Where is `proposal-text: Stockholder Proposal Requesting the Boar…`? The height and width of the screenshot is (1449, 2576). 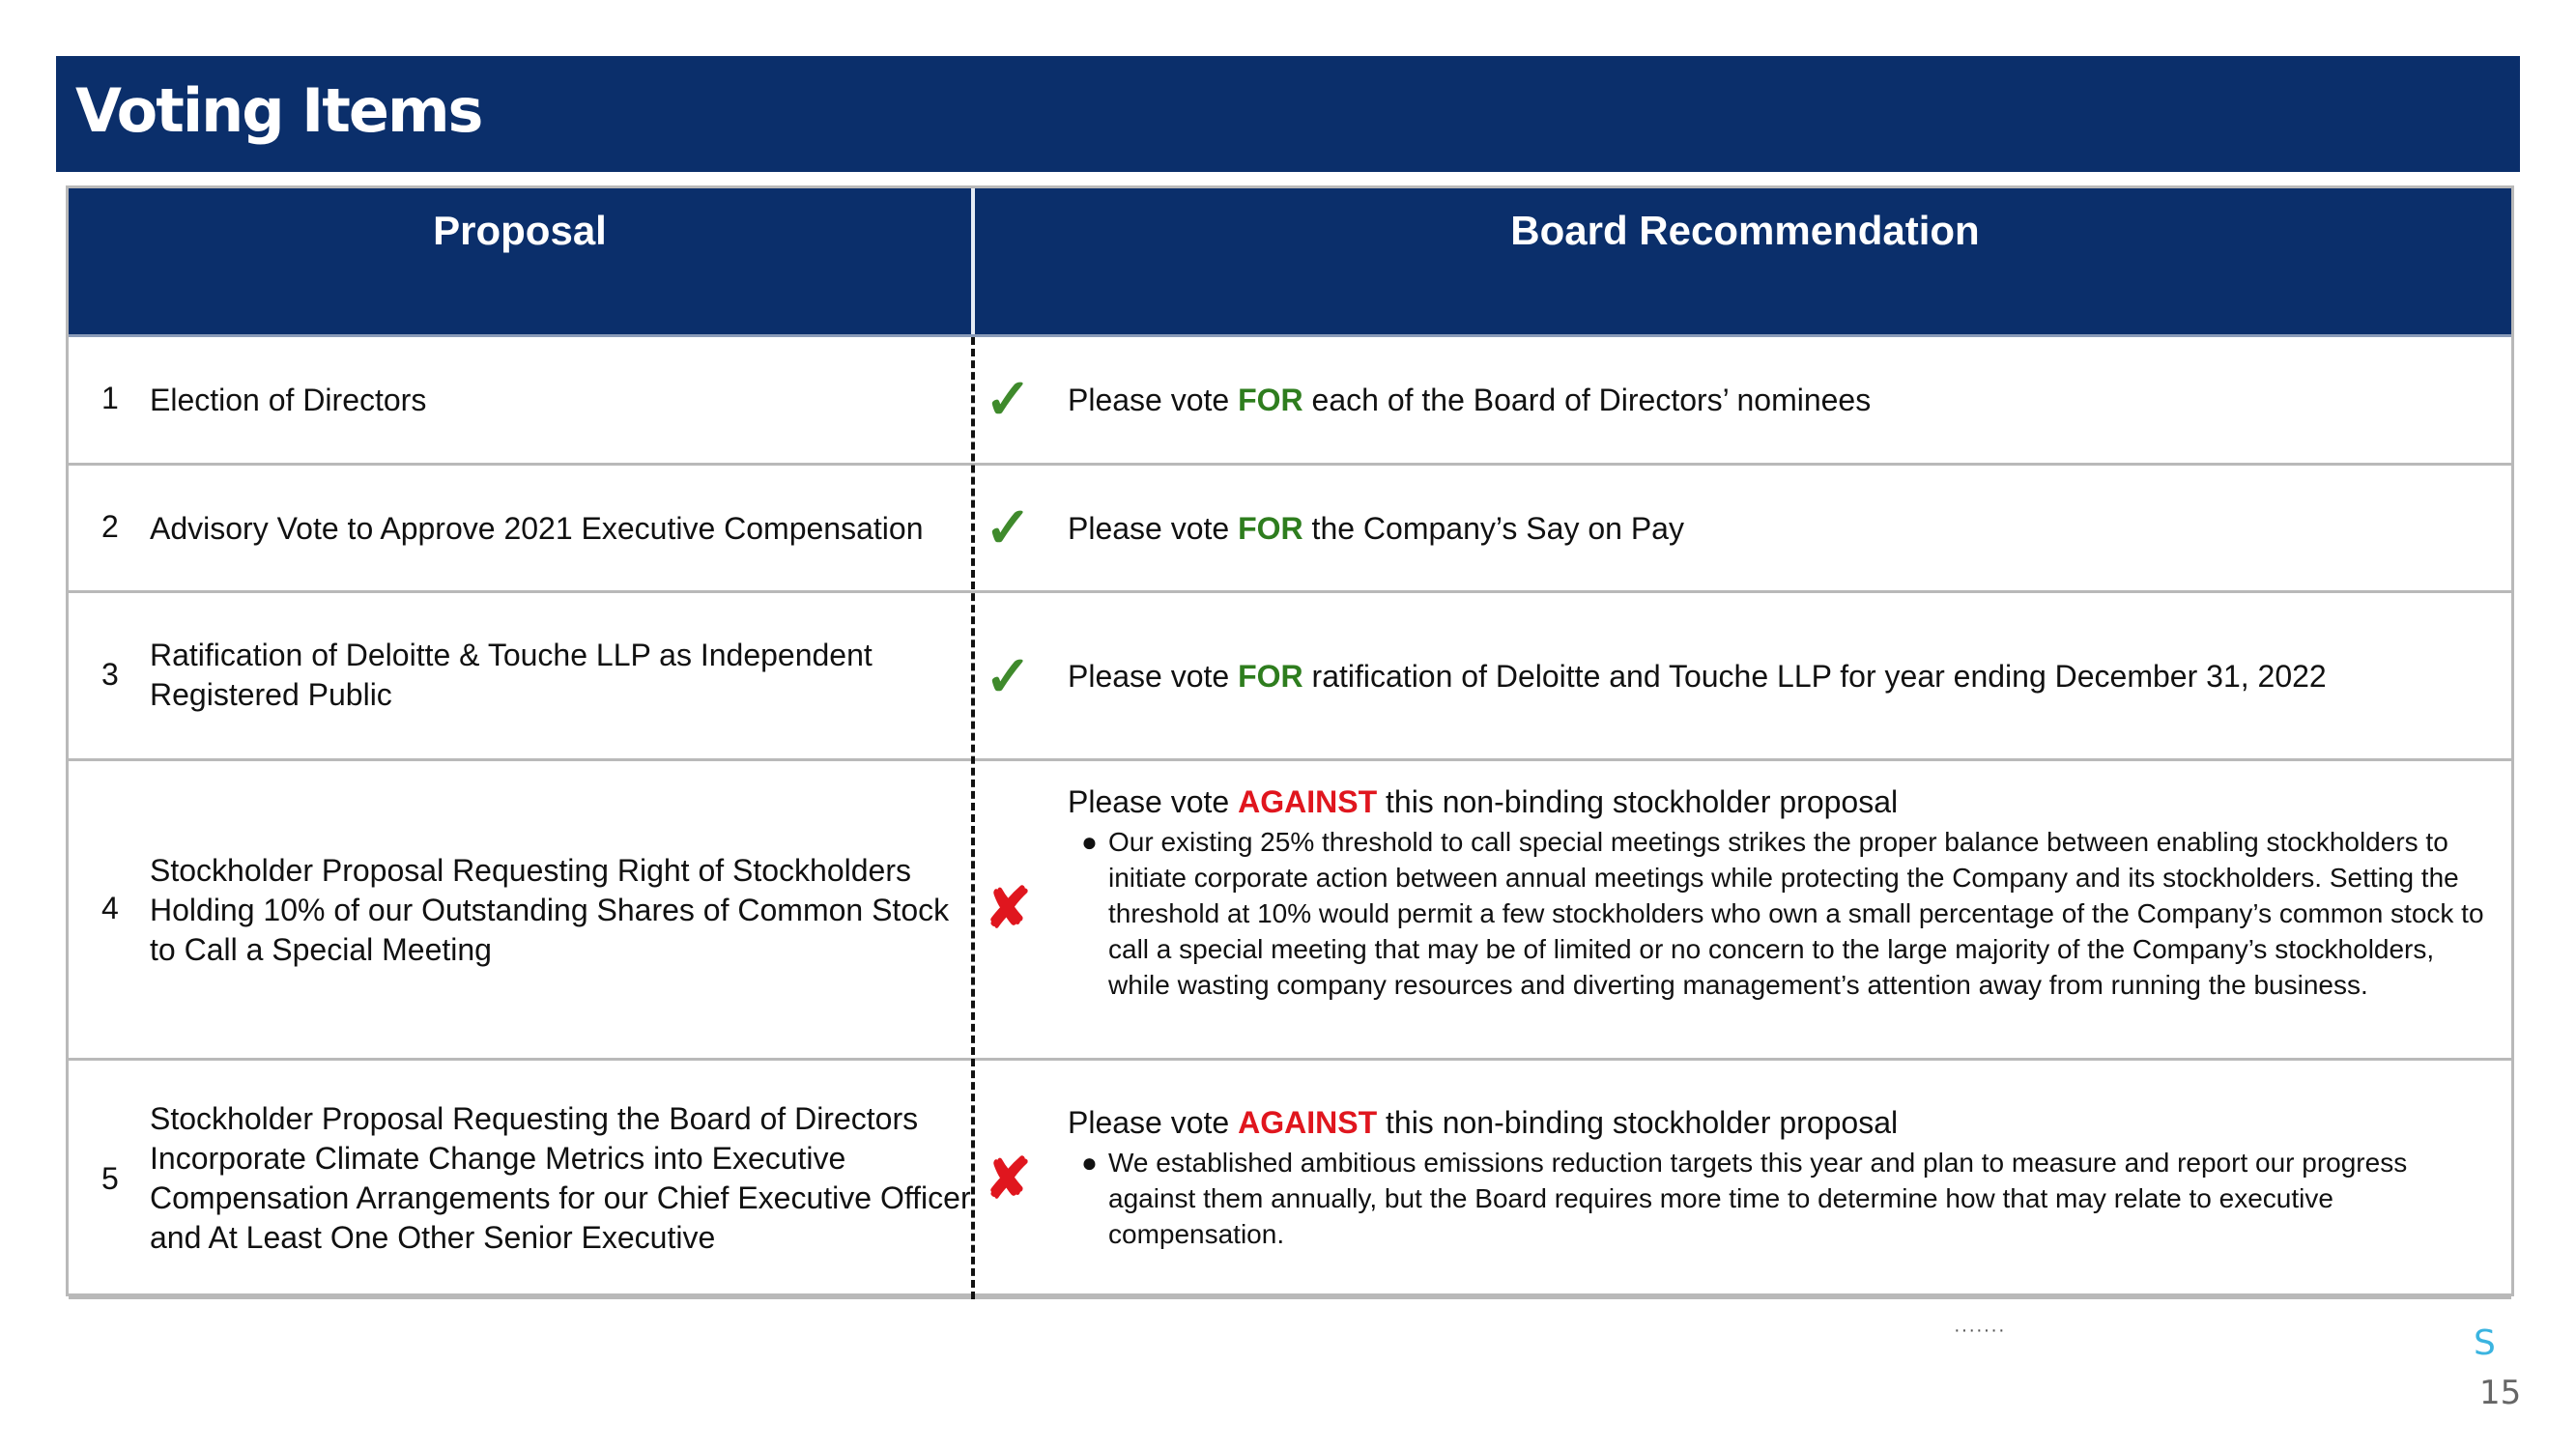 proposal-text: Stockholder Proposal Requesting the Boar… is located at coordinates (561, 1178).